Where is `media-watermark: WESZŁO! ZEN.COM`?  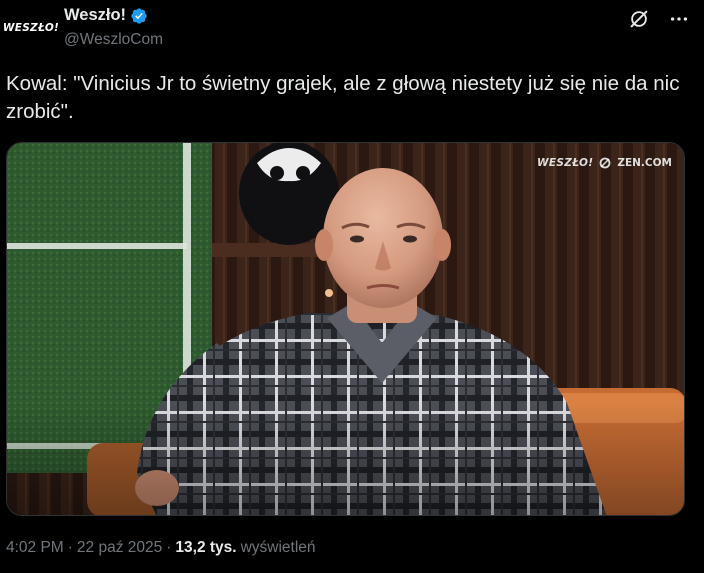 media-watermark: WESZŁO! ZEN.COM is located at coordinates (604, 163).